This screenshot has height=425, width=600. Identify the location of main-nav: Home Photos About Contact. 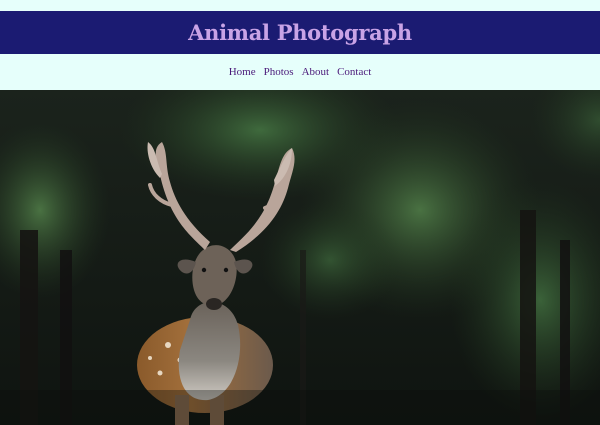
(300, 72).